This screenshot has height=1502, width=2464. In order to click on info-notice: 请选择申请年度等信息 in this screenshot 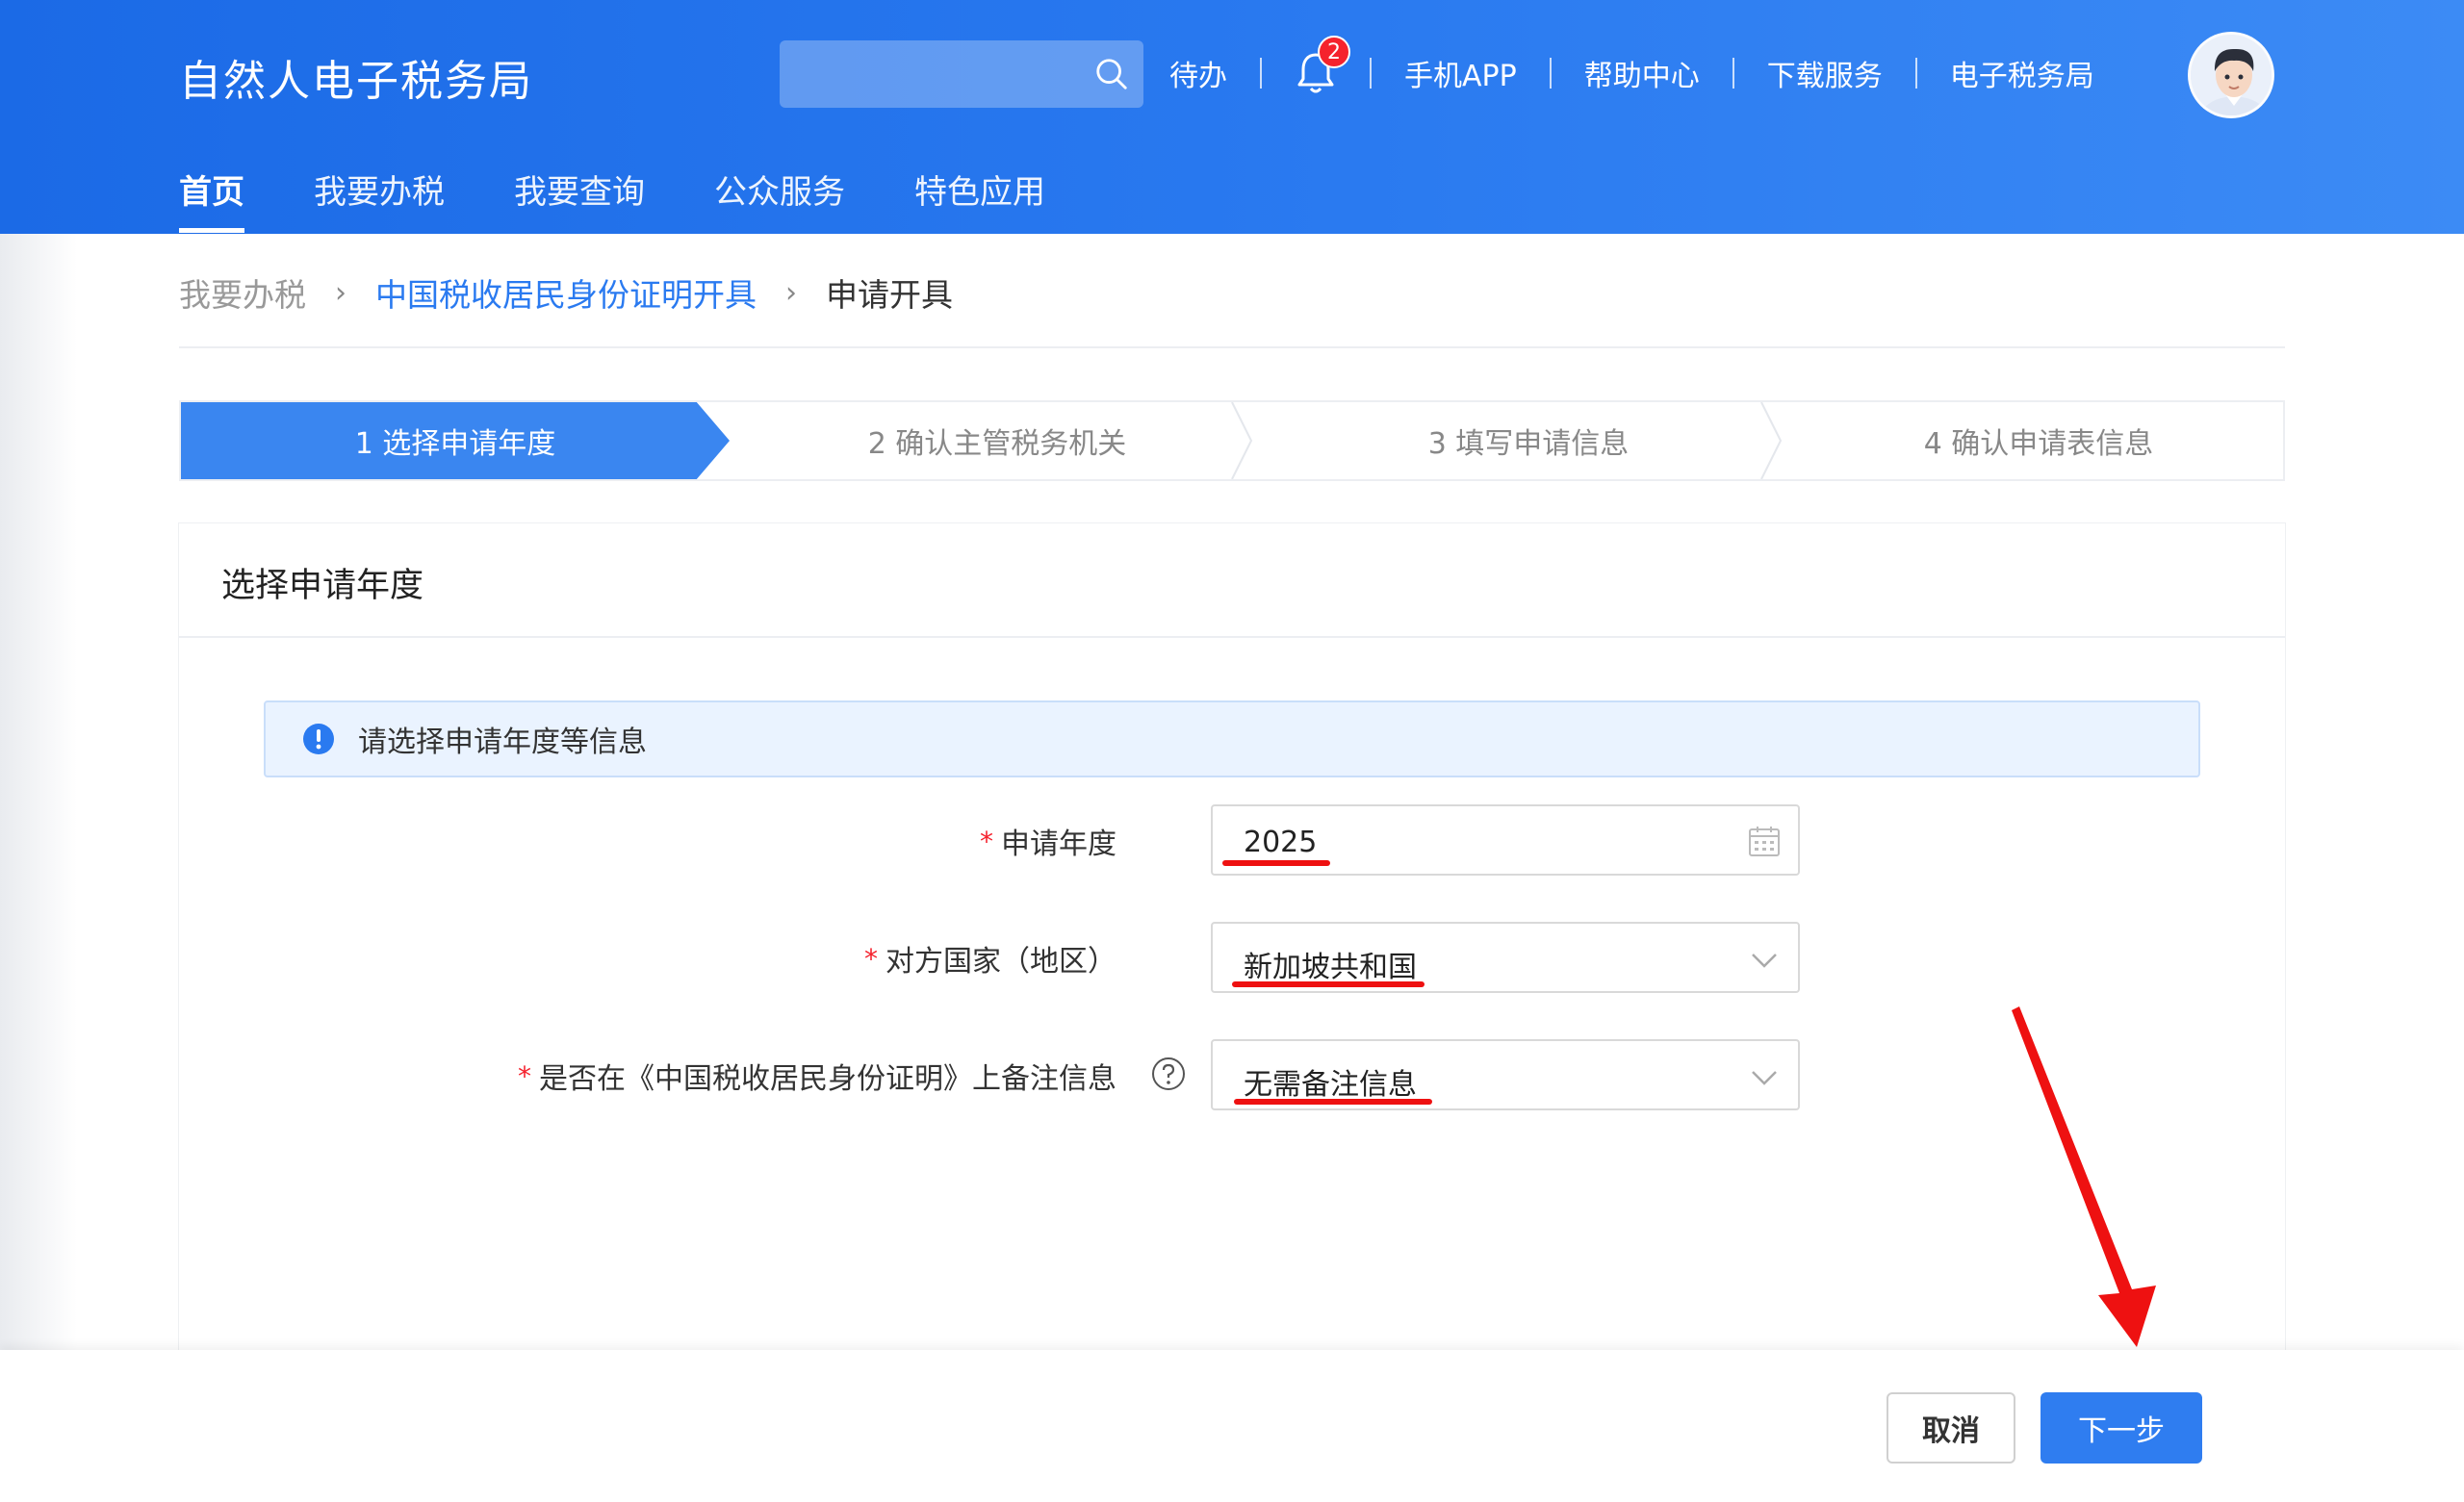, I will do `click(1232, 738)`.